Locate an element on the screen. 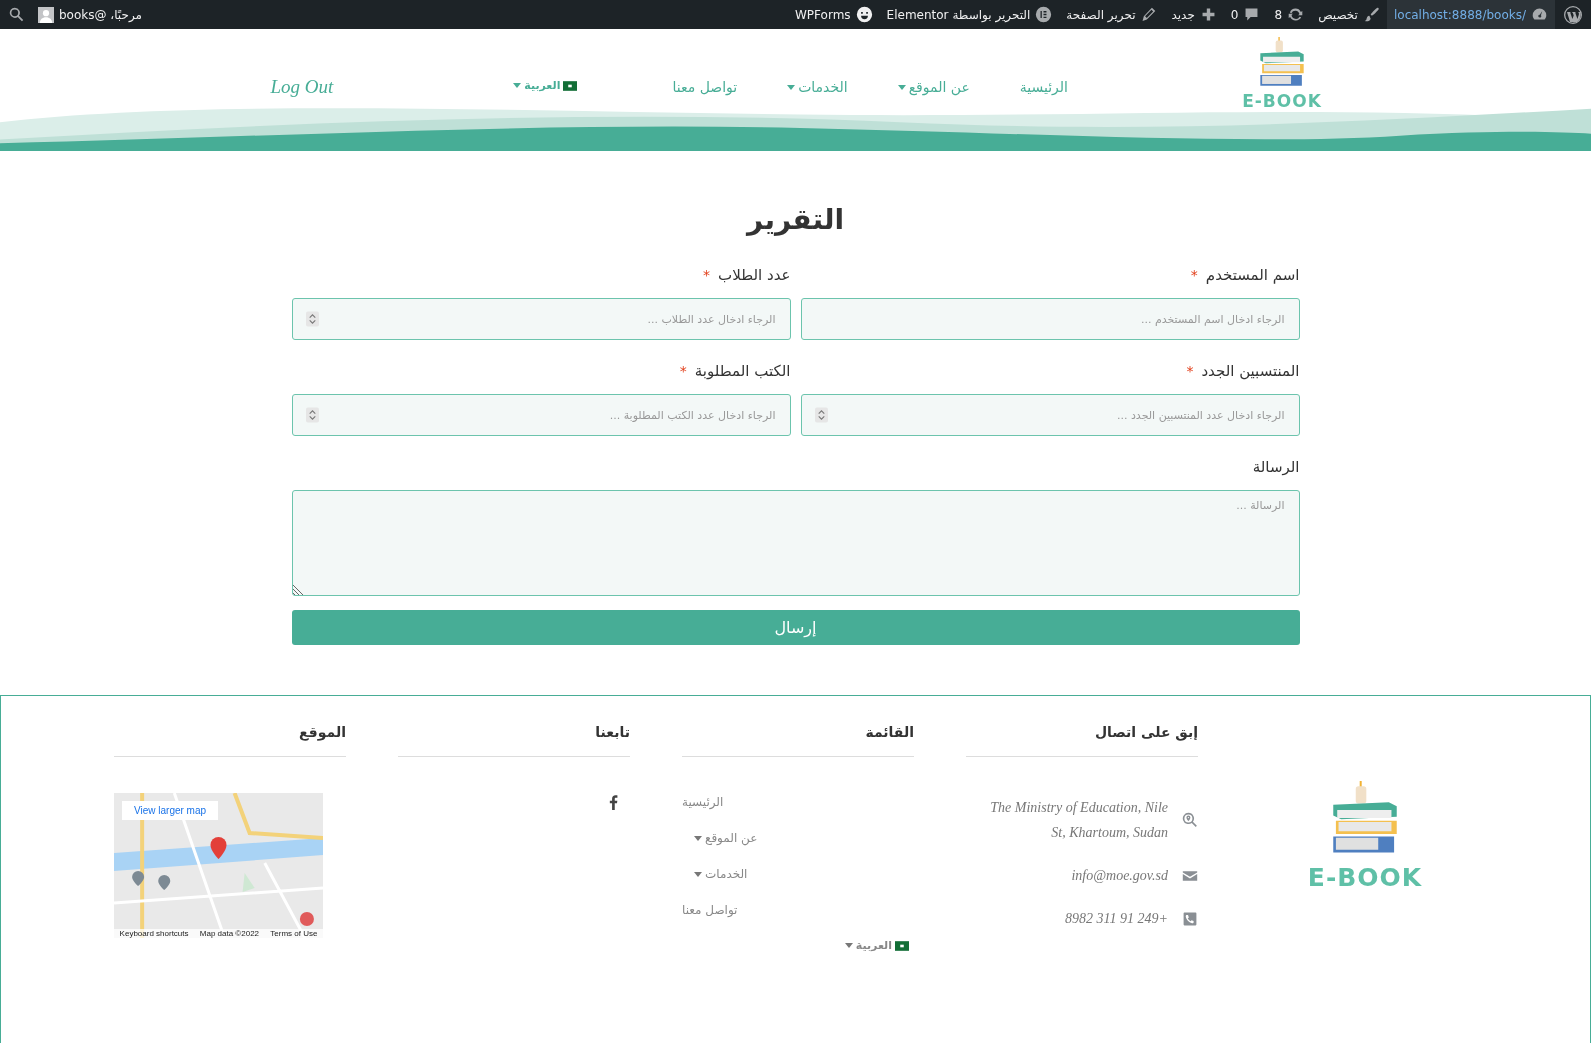 This screenshot has height=1043, width=1591. footer-menu-link: الرئيسية is located at coordinates (703, 802).